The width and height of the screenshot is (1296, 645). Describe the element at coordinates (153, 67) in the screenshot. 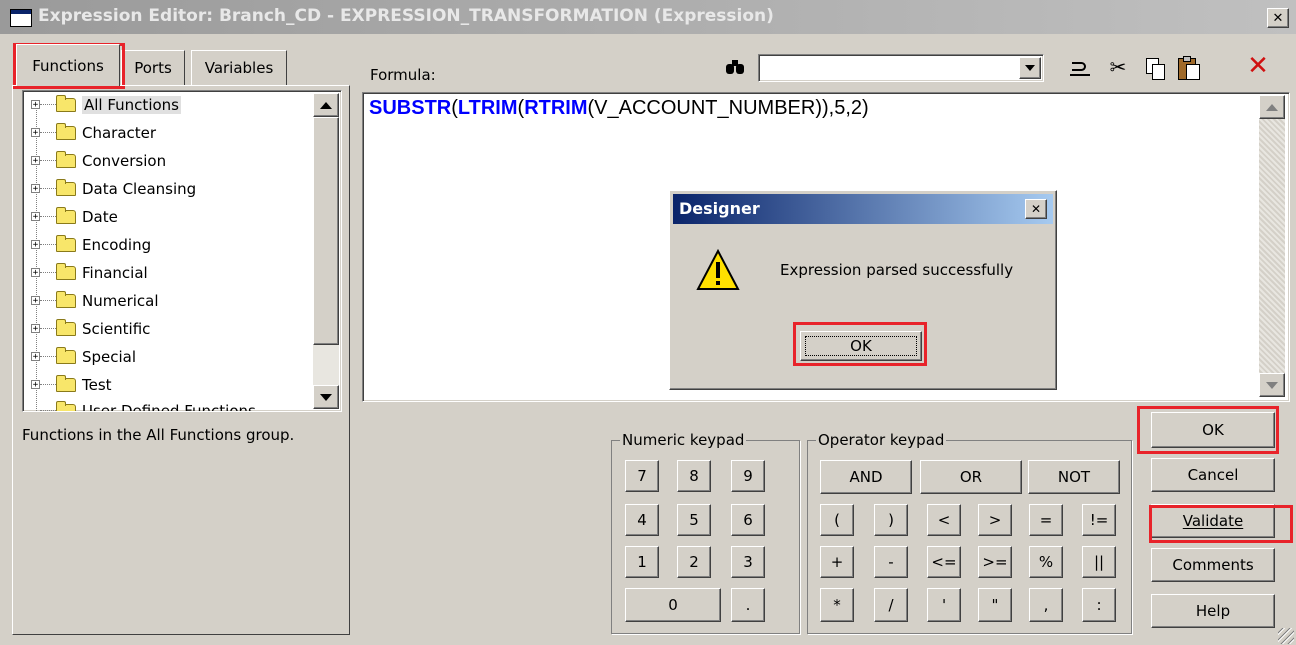

I see `tab-ports: Ports` at that location.